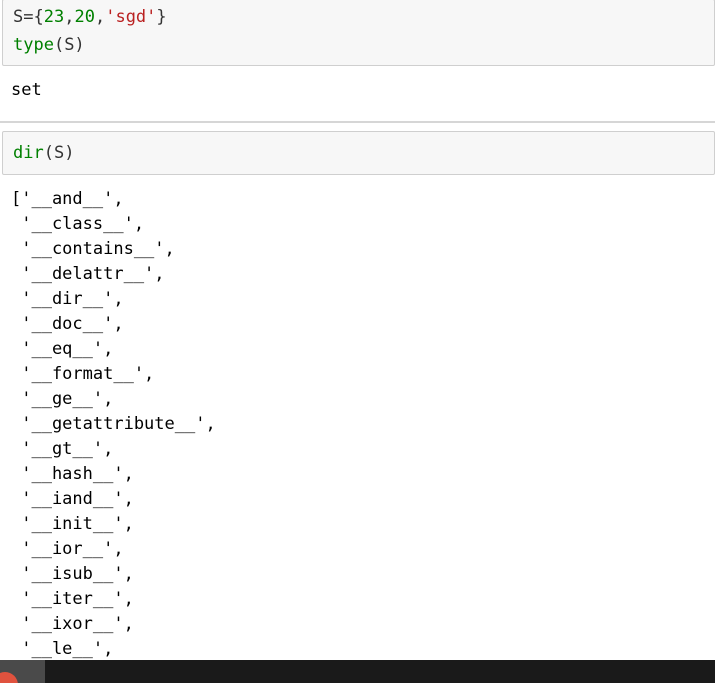 The width and height of the screenshot is (715, 683). Describe the element at coordinates (28, 17) in the screenshot. I see `code-token: =` at that location.